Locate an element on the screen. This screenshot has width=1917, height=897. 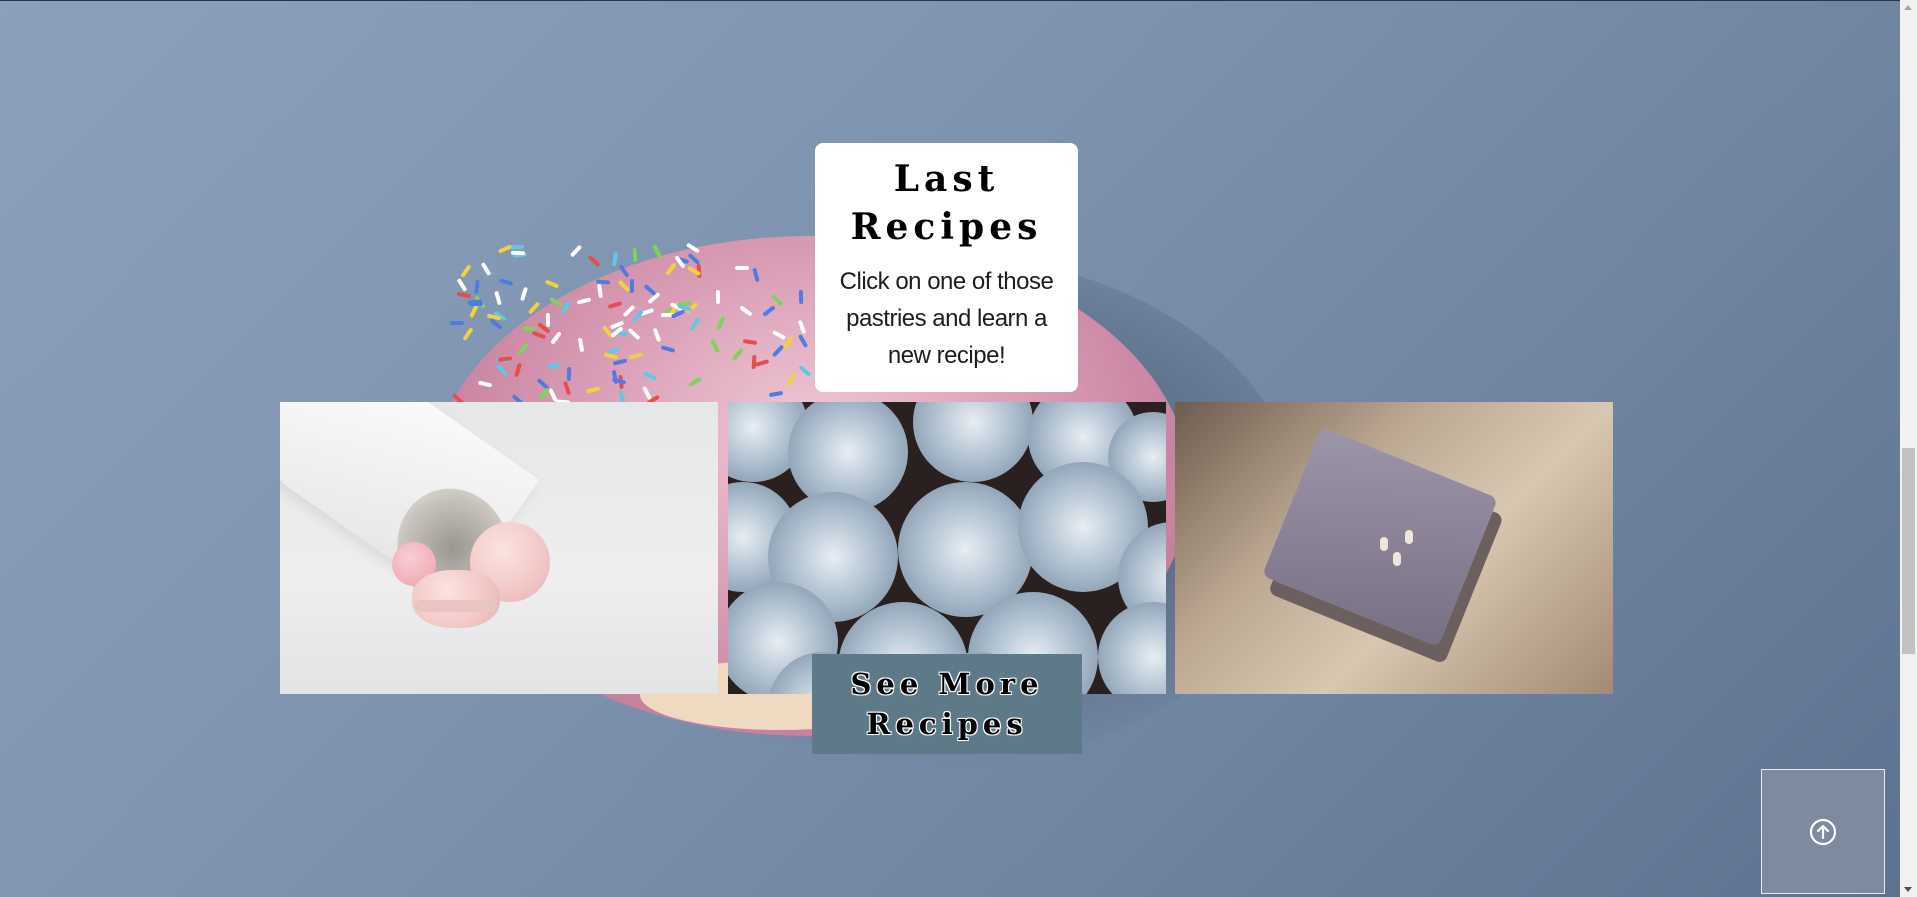
page-scrollbar is located at coordinates (1908, 448).